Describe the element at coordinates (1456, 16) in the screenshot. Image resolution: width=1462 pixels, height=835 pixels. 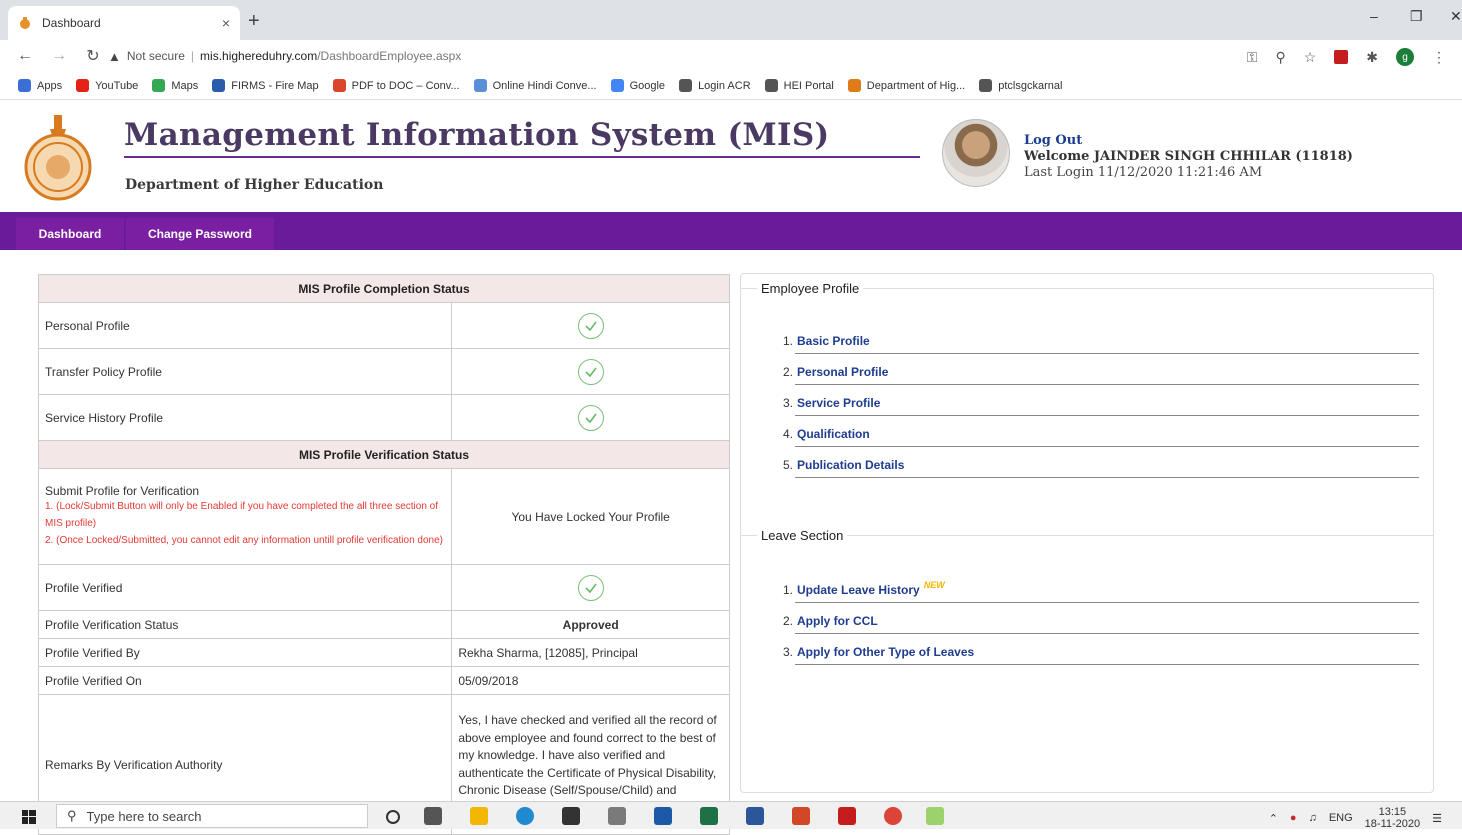
I see `close-window-icon: ✕` at that location.